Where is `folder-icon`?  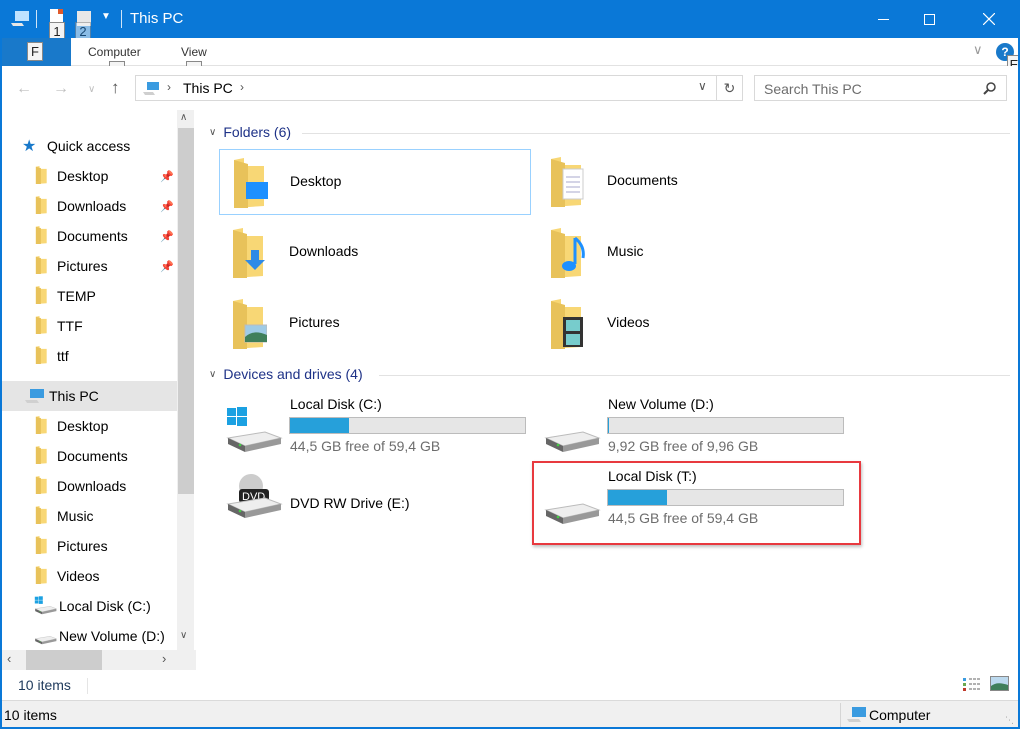
folder-icon is located at coordinates (45, 326).